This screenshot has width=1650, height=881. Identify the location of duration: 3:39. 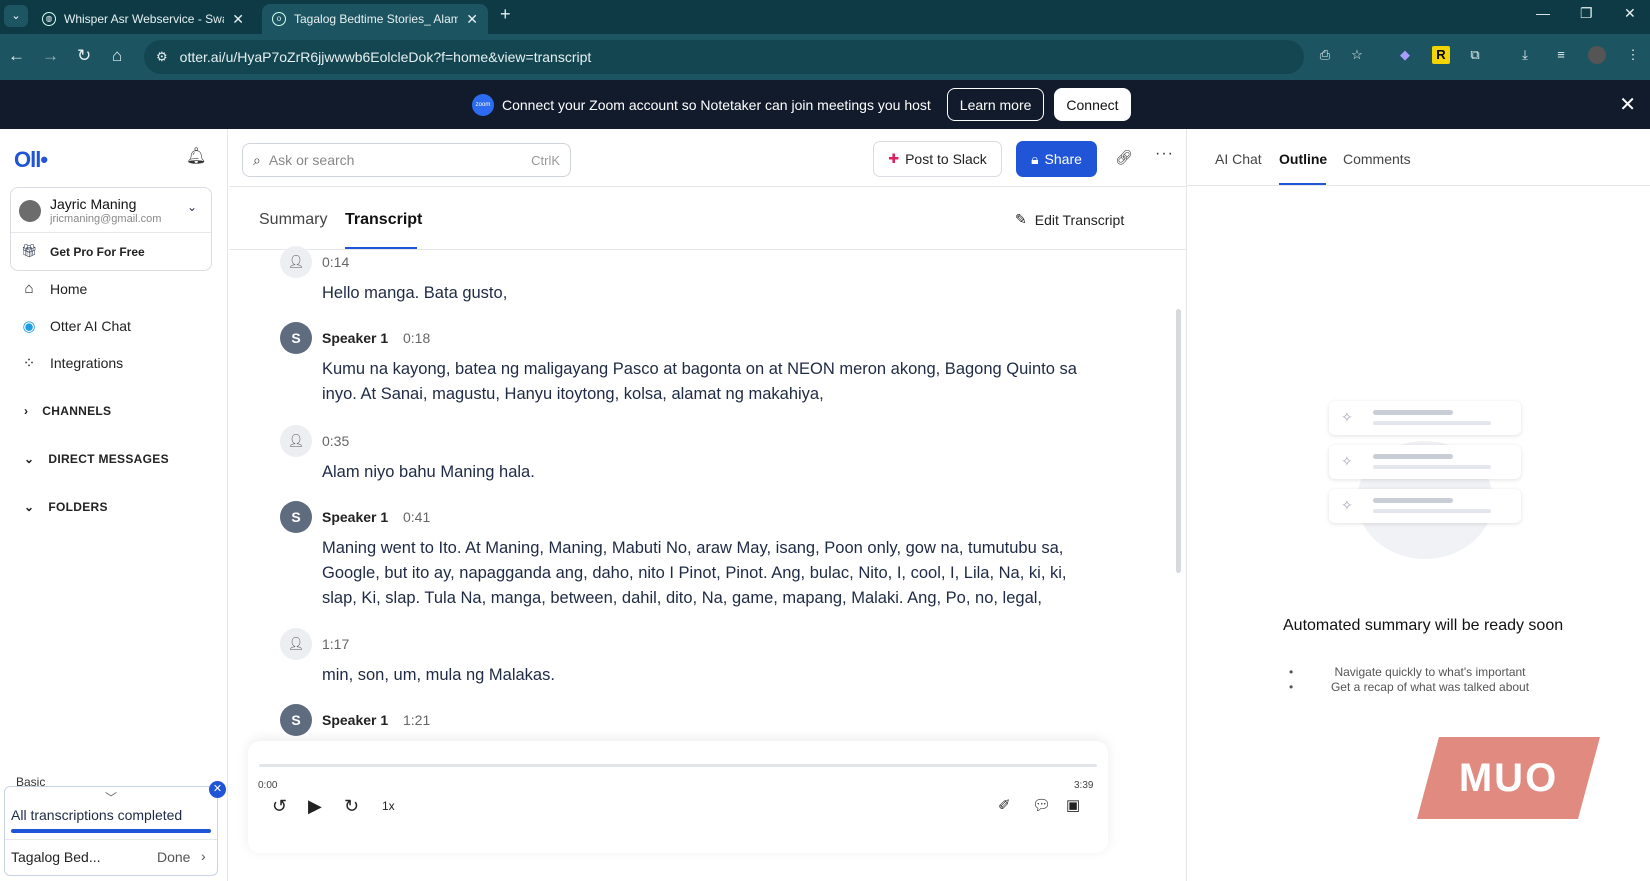
(1084, 785).